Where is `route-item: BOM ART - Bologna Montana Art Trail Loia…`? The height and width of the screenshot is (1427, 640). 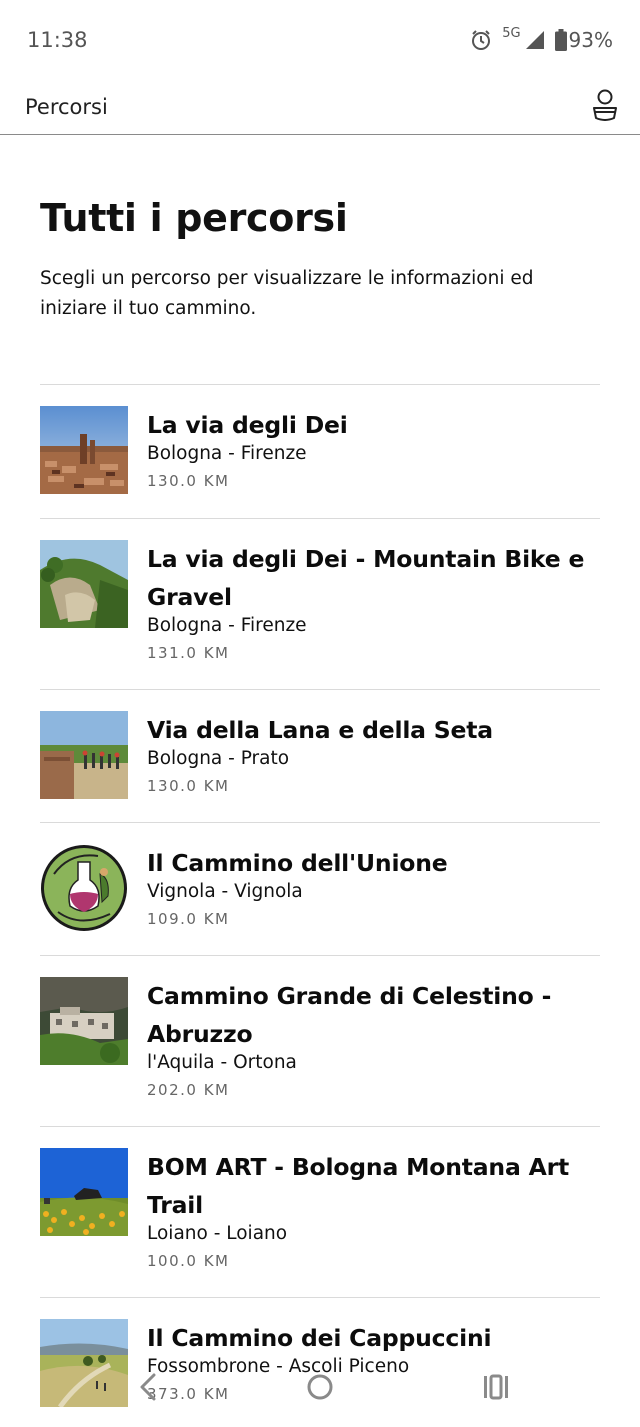
route-item: BOM ART - Bologna Montana Art Trail Loia… is located at coordinates (320, 1211).